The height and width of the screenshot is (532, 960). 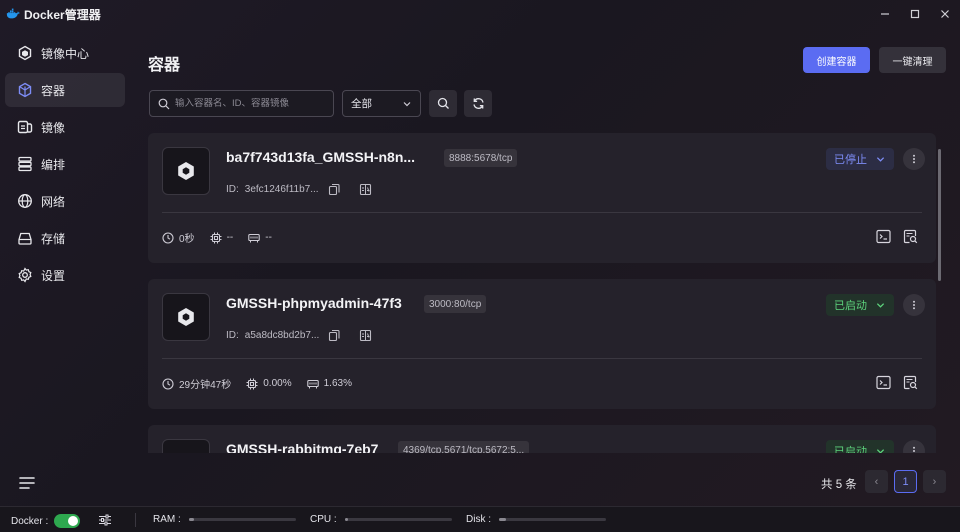 I want to click on cpu-meter: CPU :, so click(x=381, y=519).